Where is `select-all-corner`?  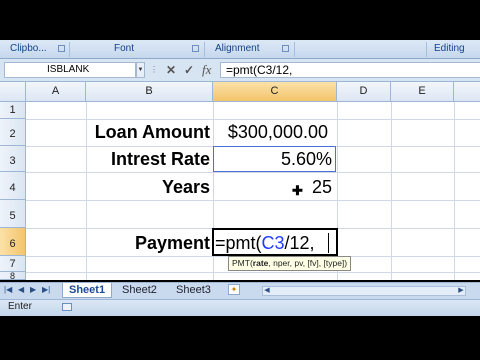
select-all-corner is located at coordinates (13, 92).